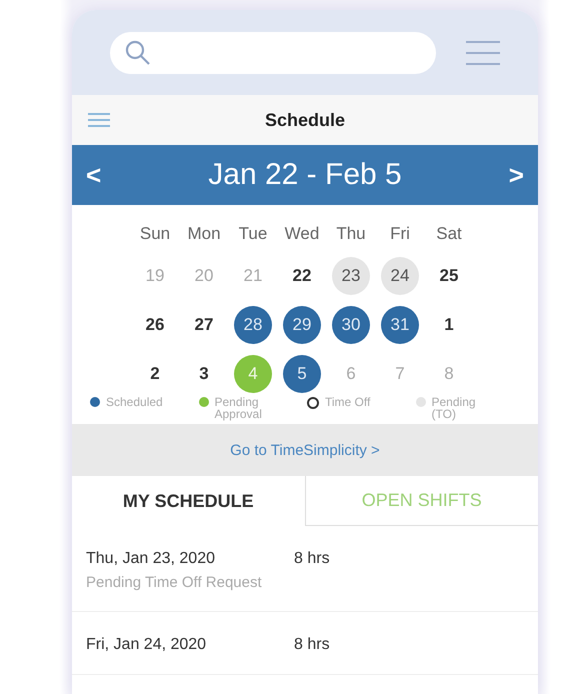 This screenshot has width=573, height=694. I want to click on shift-date: Fri, Jan 24, 2020, so click(147, 645).